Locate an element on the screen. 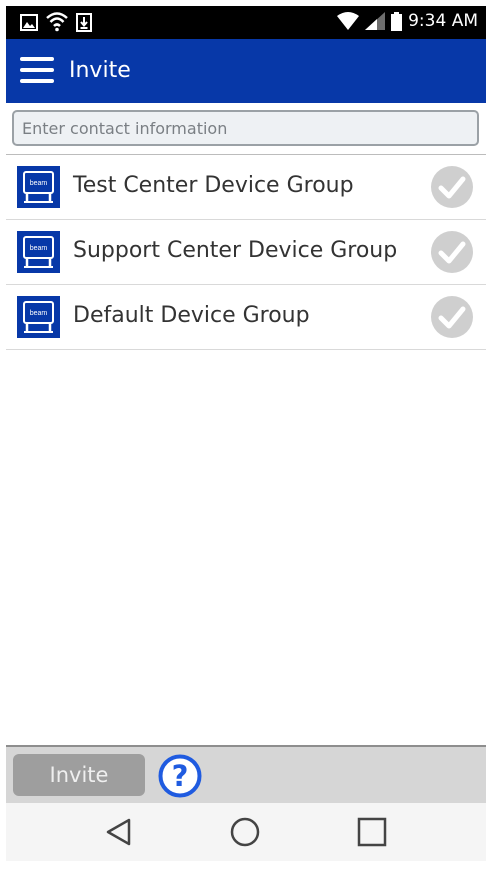 This screenshot has width=491, height=869. bottom-action-bar: Invite ? is located at coordinates (246, 774).